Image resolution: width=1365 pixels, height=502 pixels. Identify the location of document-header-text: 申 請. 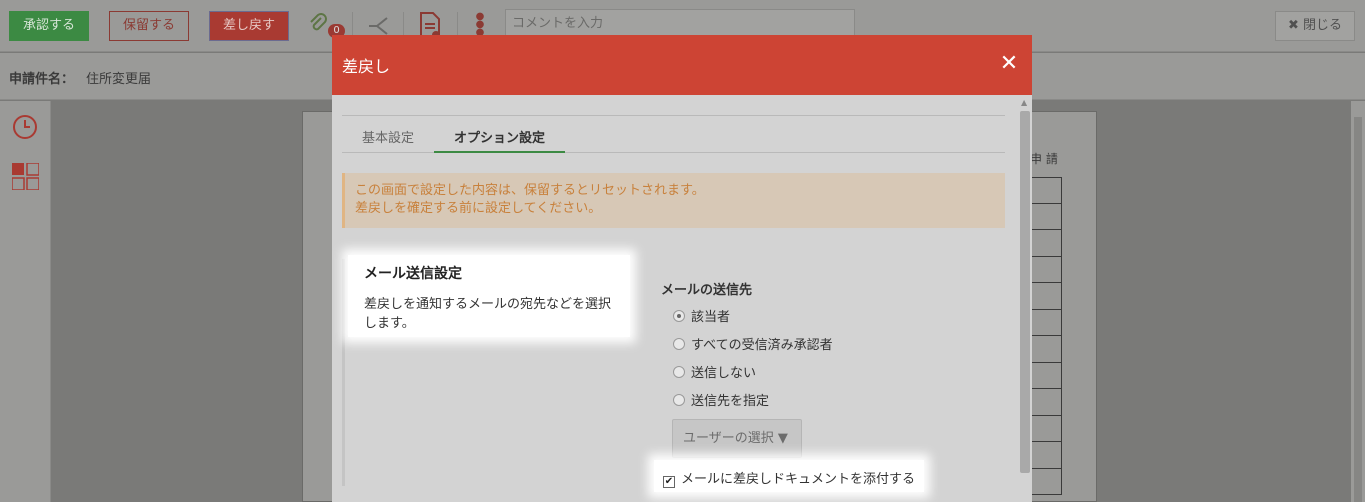
(1044, 159).